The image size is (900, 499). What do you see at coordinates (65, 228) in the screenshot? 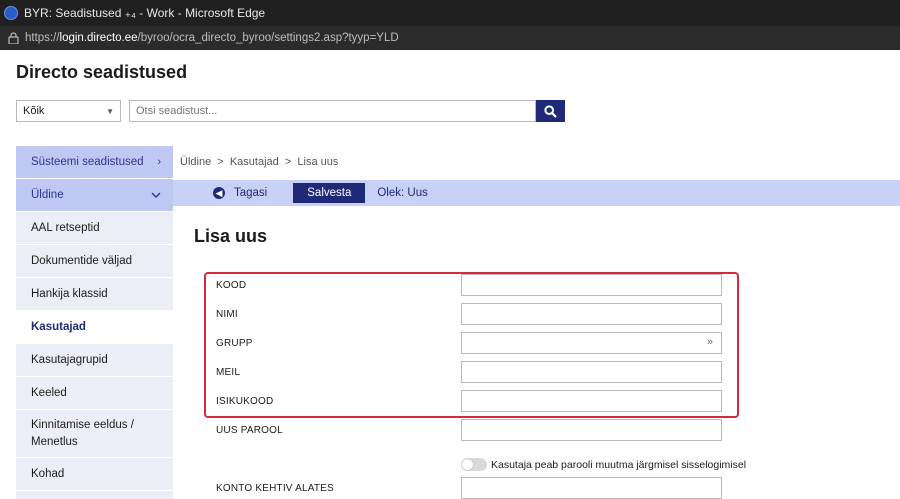
I see `sidebar-item-label: AAL retseptid` at bounding box center [65, 228].